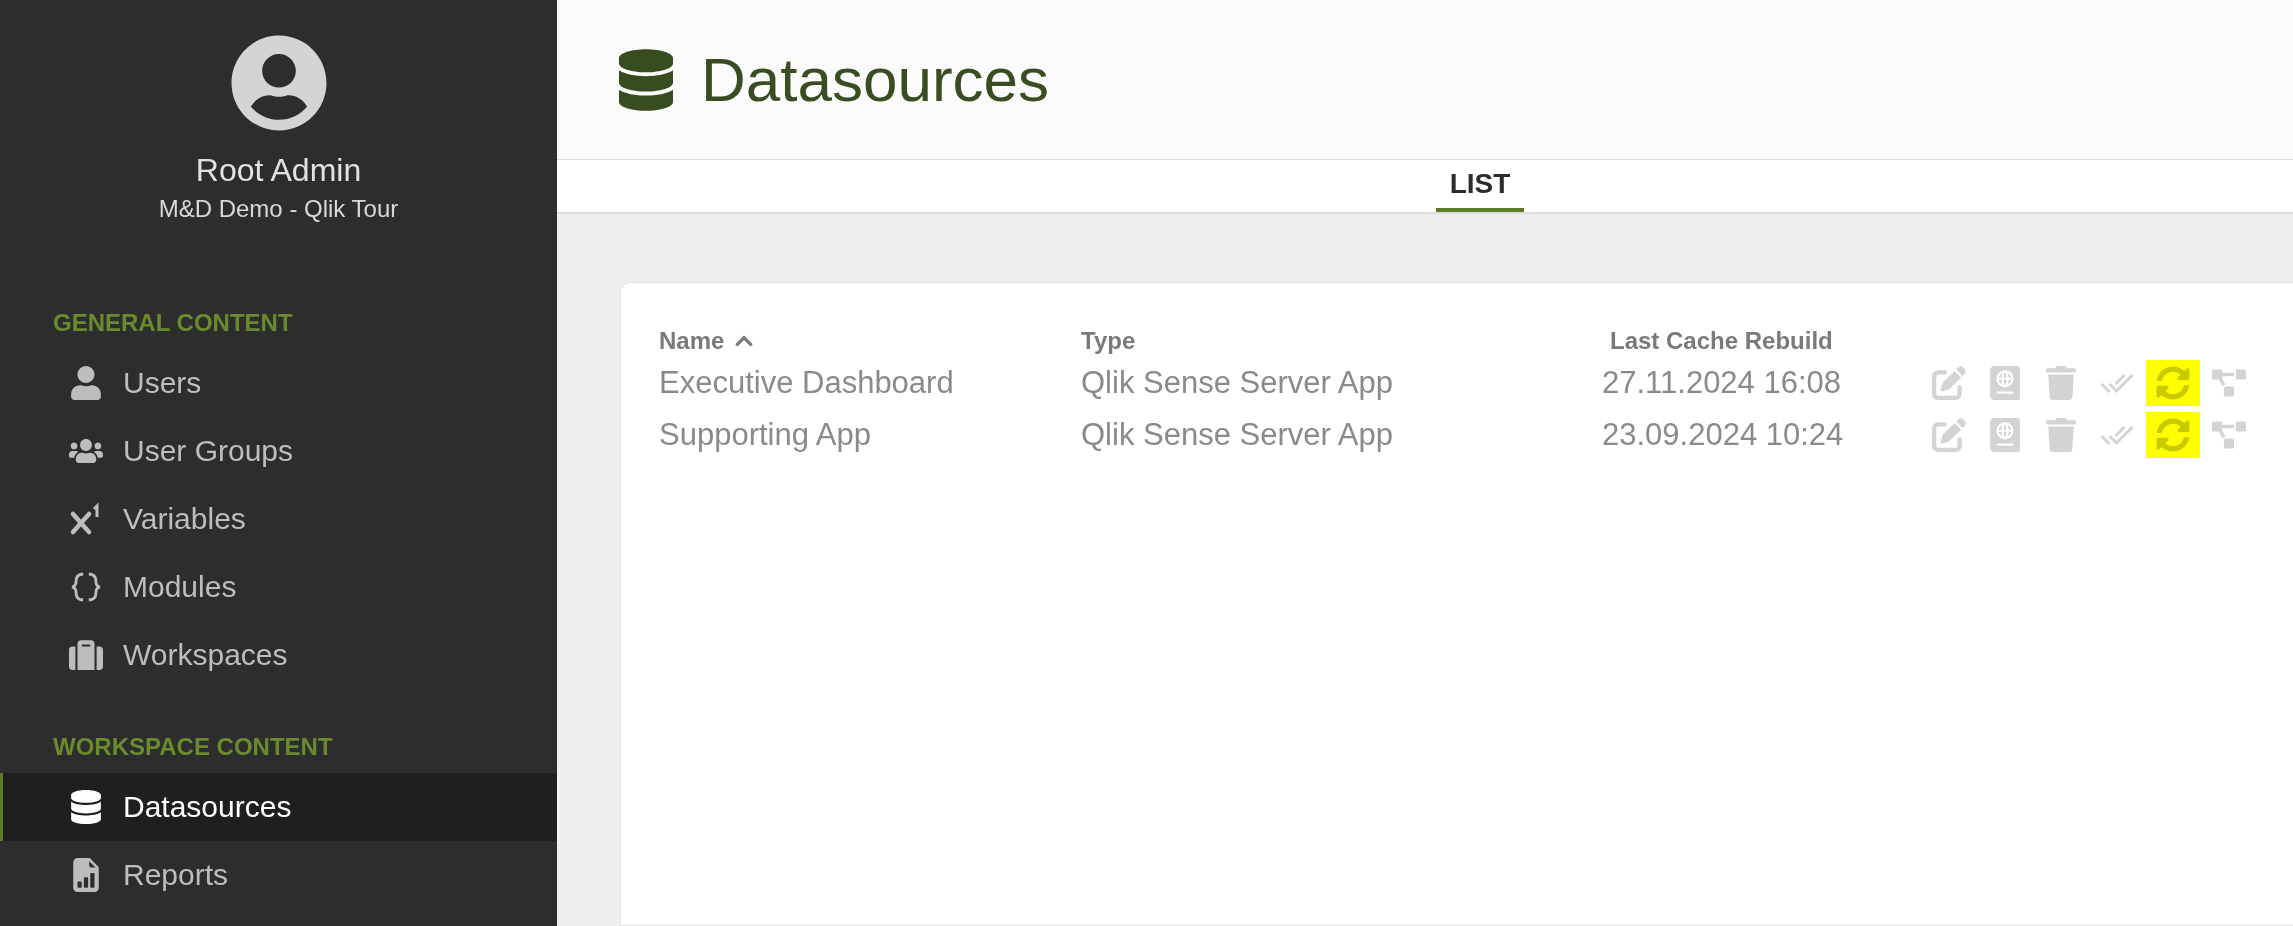 Image resolution: width=2293 pixels, height=926 pixels. I want to click on section-heading: GENERAL CONTENT, so click(173, 323).